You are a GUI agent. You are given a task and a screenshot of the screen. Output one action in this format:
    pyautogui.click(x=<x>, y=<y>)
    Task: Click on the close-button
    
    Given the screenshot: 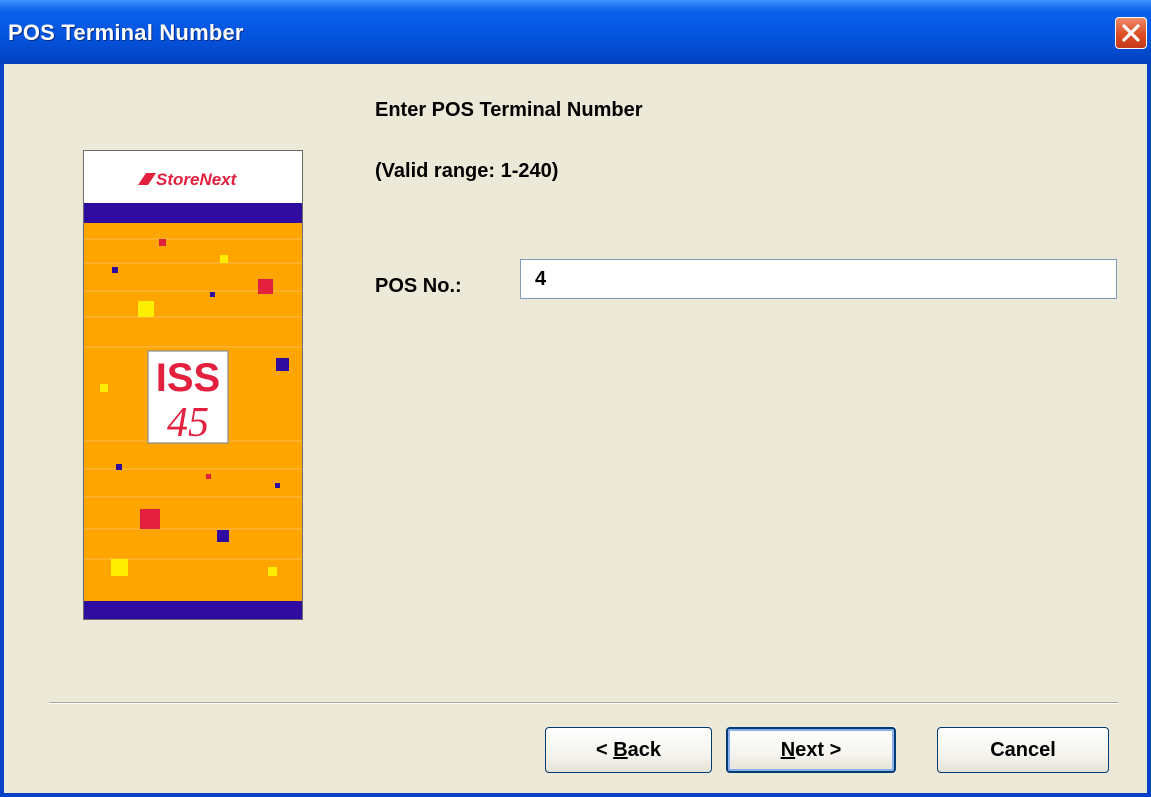 What is the action you would take?
    pyautogui.click(x=1131, y=33)
    